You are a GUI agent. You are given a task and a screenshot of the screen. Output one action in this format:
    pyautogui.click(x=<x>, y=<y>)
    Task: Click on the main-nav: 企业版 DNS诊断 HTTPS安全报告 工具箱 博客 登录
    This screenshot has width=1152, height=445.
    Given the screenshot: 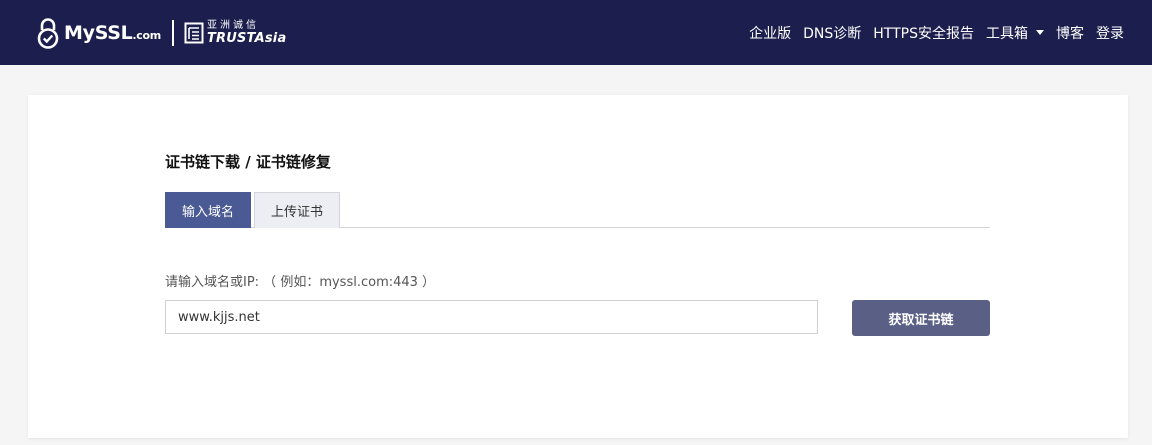 What is the action you would take?
    pyautogui.click(x=936, y=33)
    